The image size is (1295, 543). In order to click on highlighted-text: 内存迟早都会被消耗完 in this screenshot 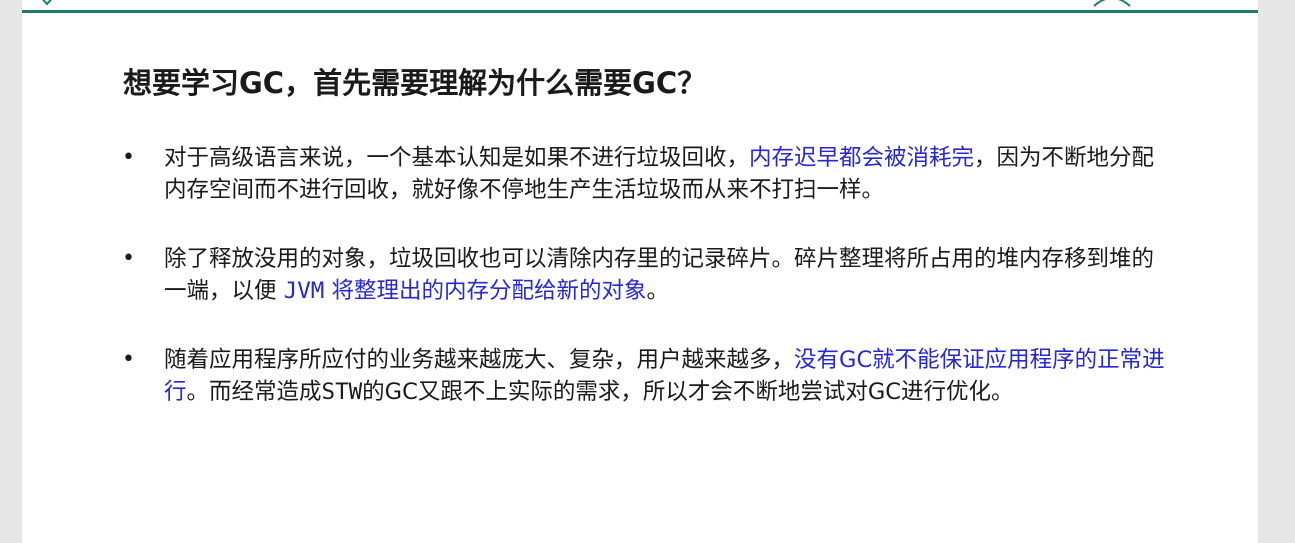, I will do `click(862, 158)`.